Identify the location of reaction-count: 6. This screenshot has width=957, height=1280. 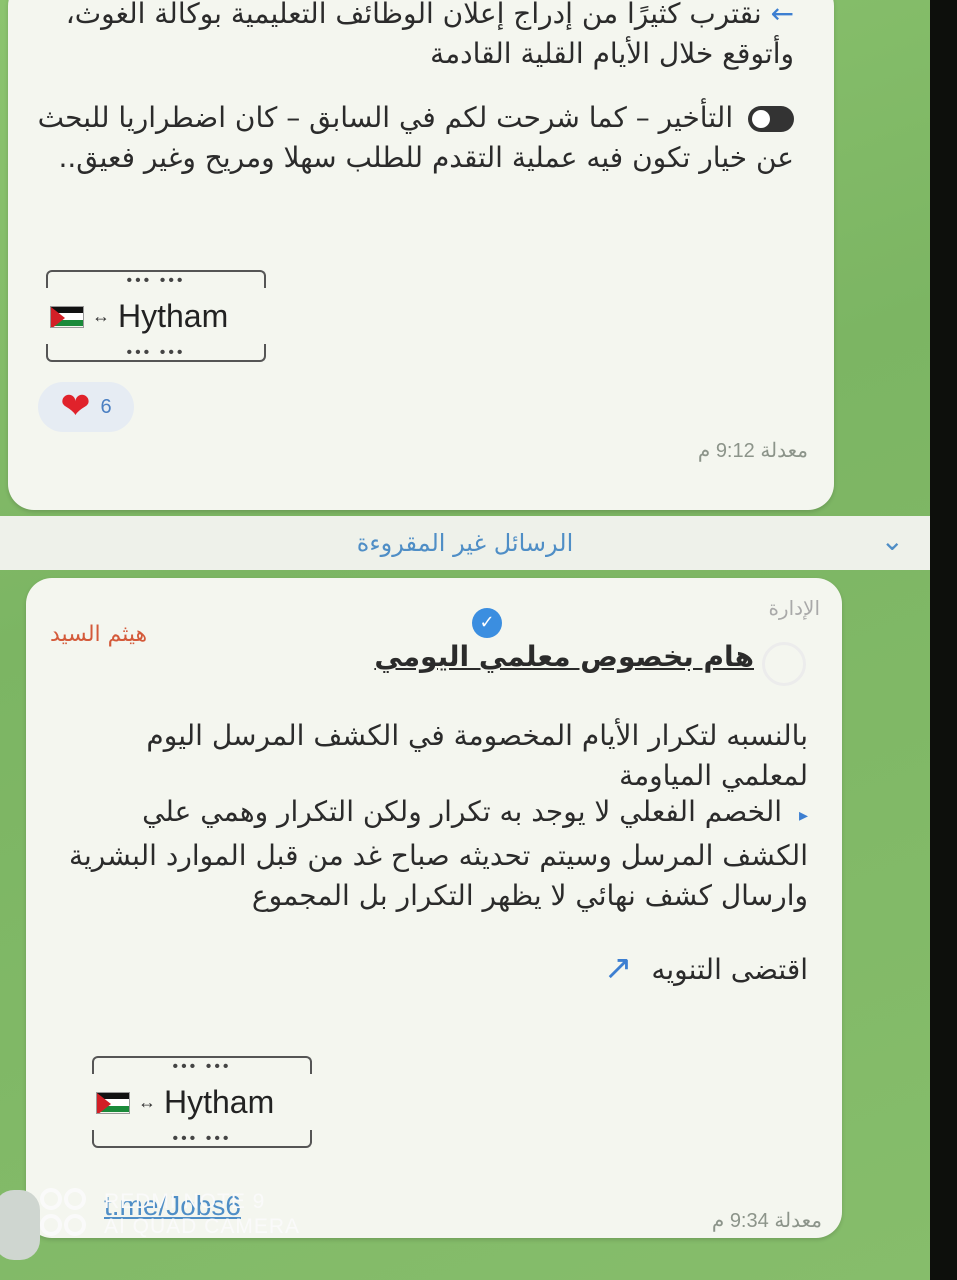
(106, 406).